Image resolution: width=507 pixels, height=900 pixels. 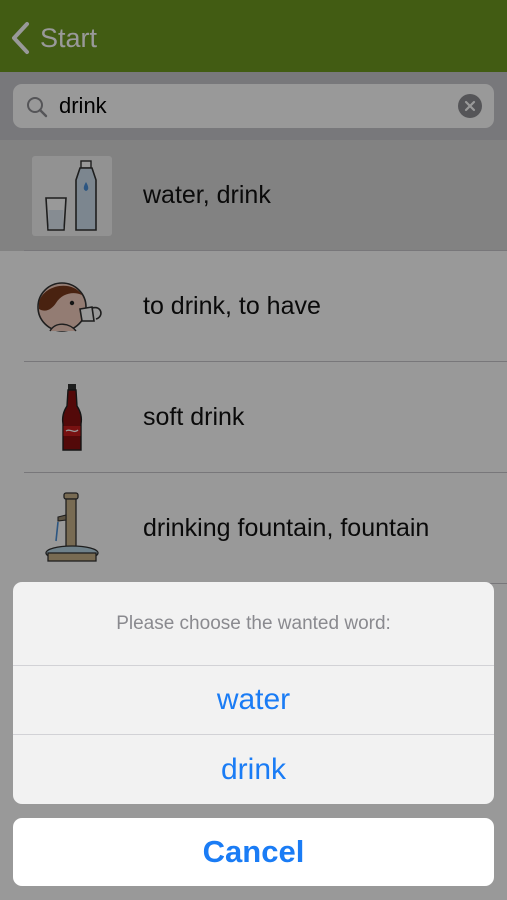 I want to click on option-drink-button: drink, so click(x=253, y=769).